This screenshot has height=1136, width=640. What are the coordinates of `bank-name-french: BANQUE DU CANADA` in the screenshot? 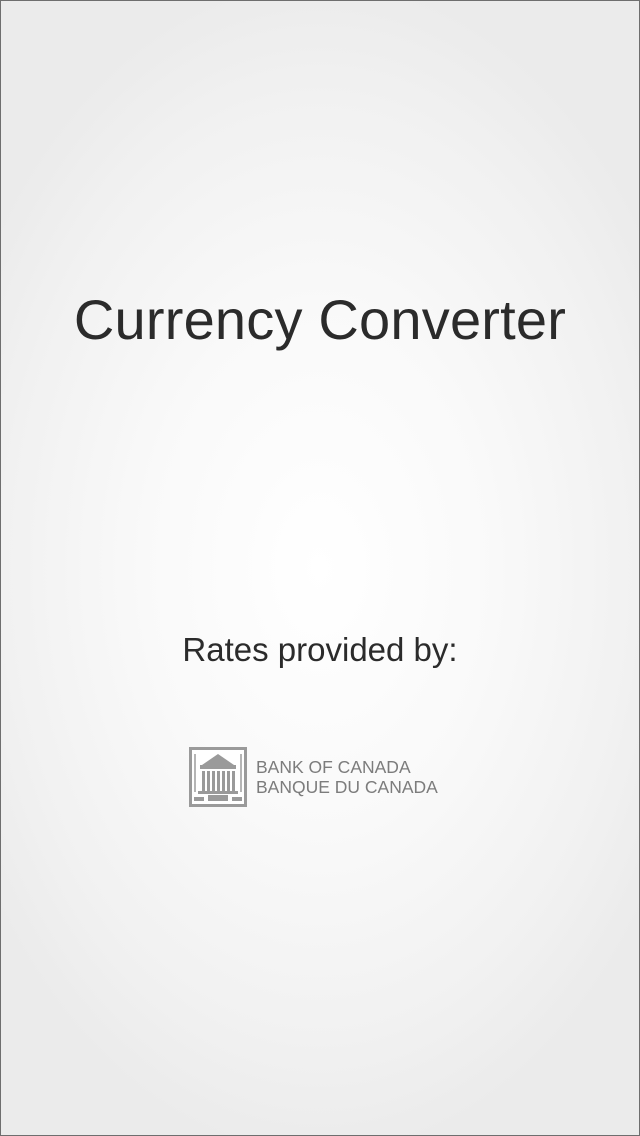 It's located at (347, 787).